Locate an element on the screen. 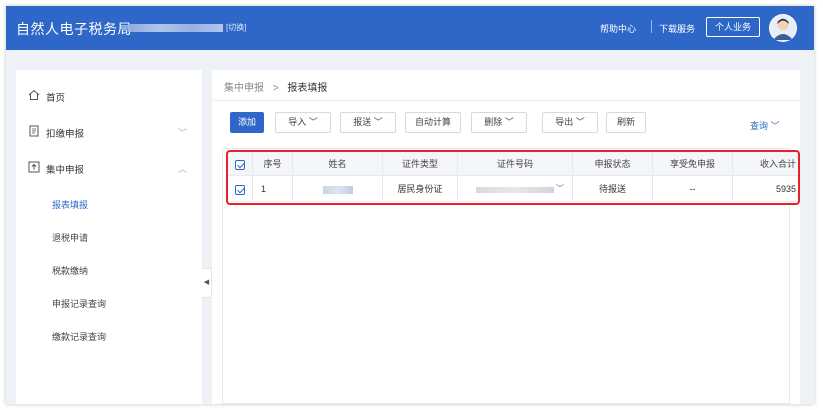 This screenshot has height=410, width=823. top-divider is located at coordinates (651, 26).